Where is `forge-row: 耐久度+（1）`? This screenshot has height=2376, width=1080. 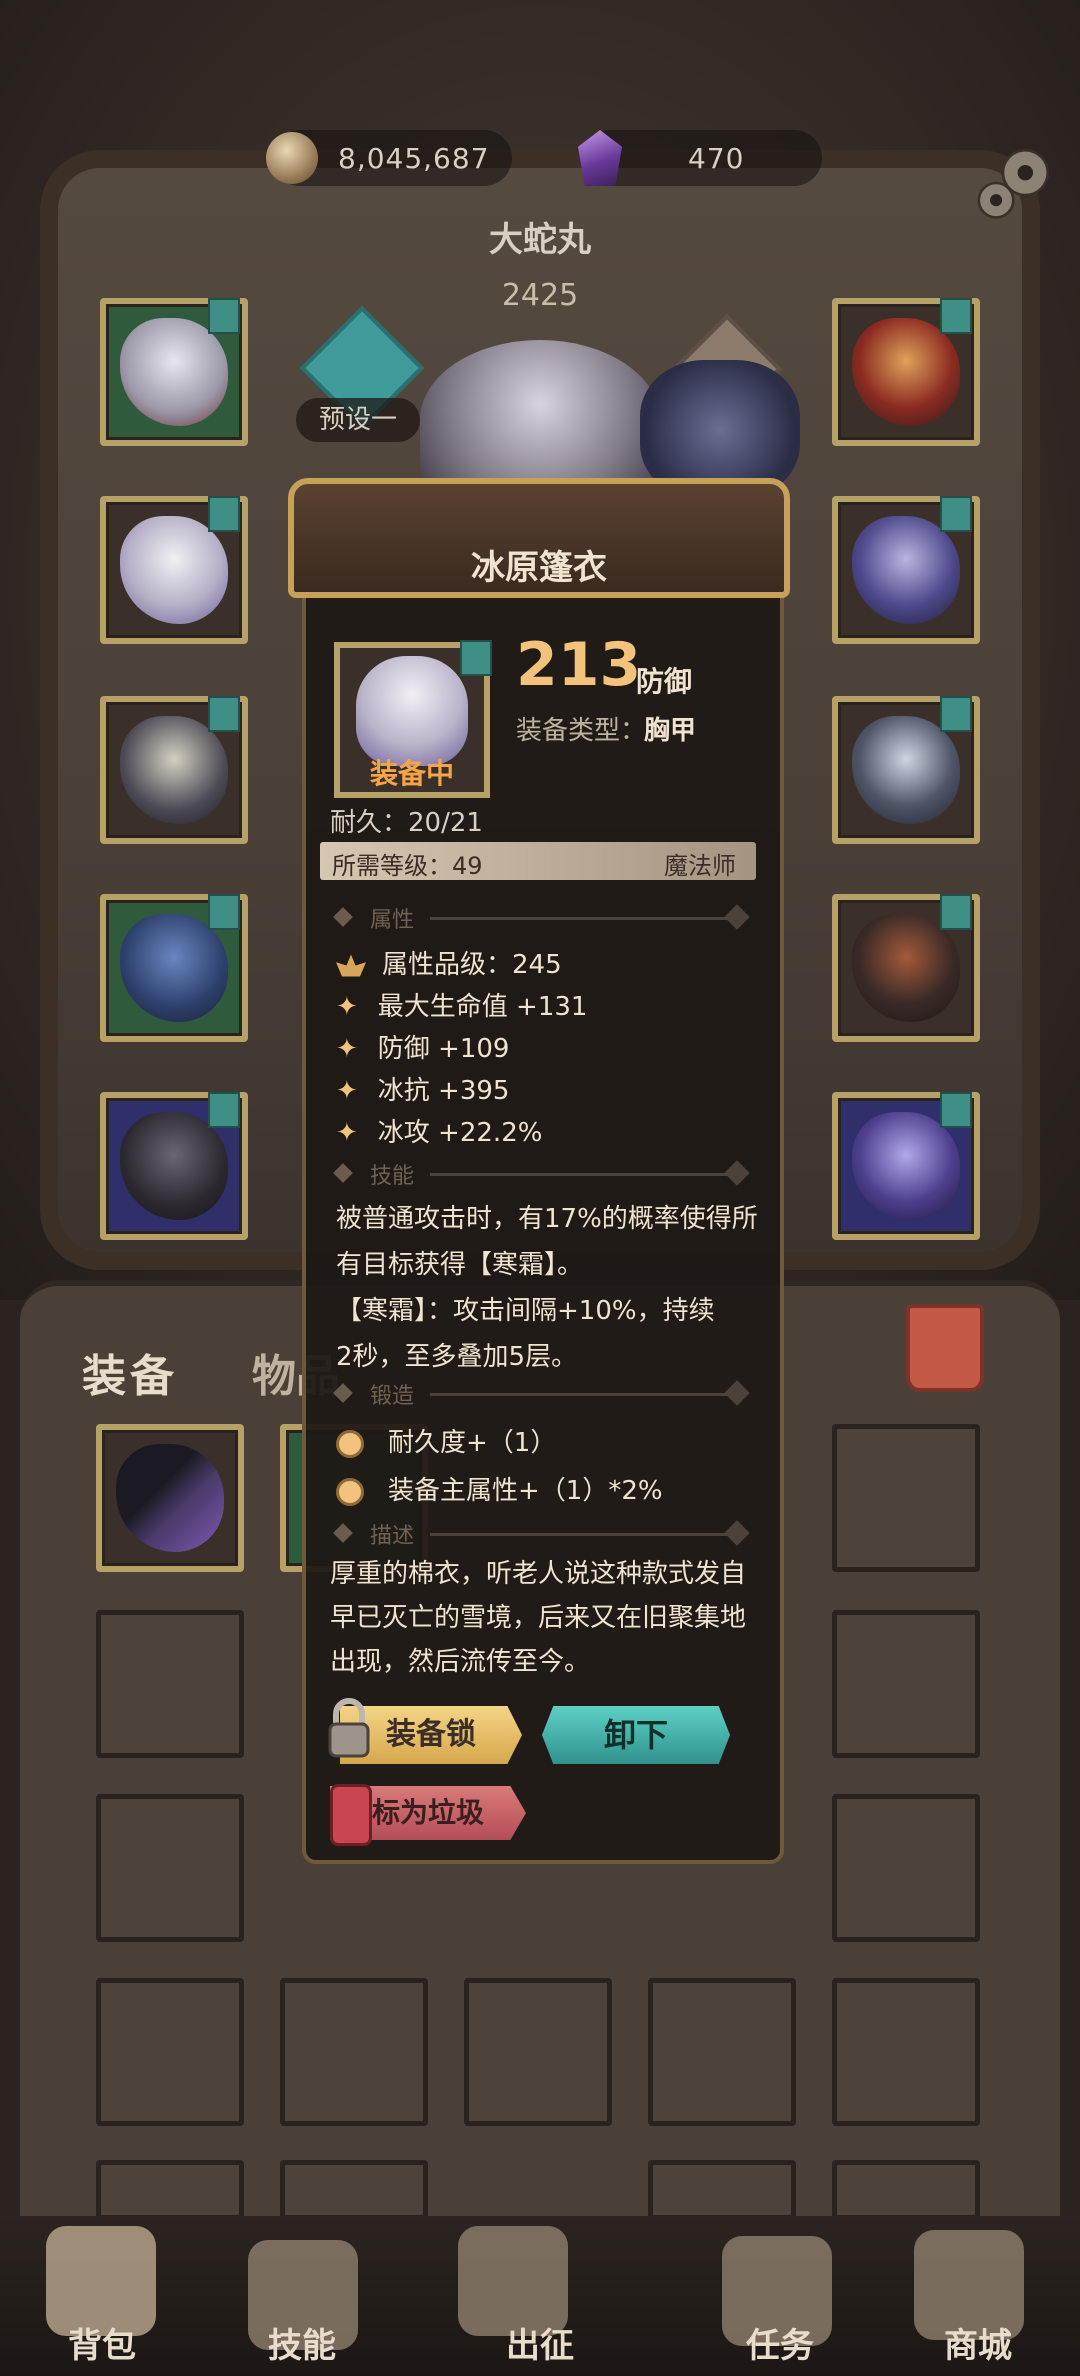 forge-row: 耐久度+（1） is located at coordinates (446, 1440).